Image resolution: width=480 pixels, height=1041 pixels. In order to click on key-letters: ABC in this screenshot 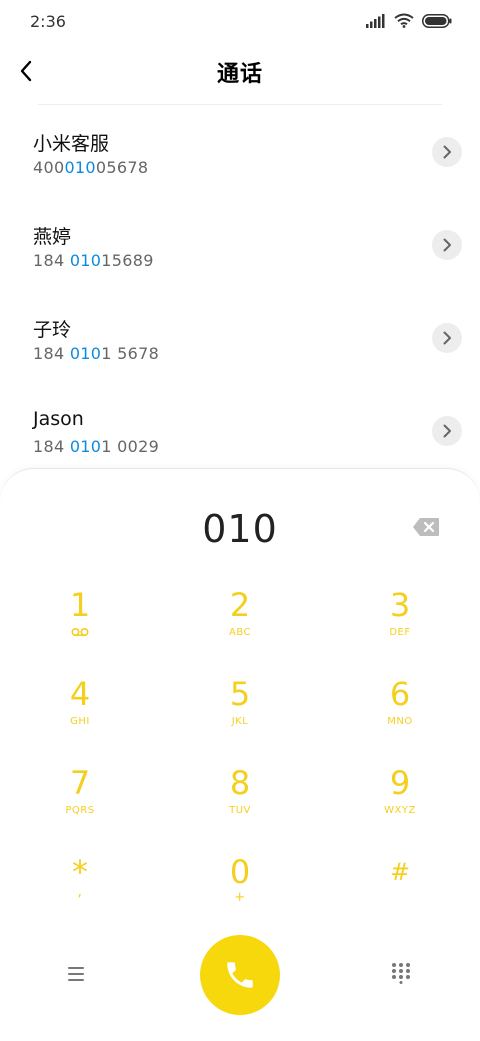, I will do `click(239, 632)`.